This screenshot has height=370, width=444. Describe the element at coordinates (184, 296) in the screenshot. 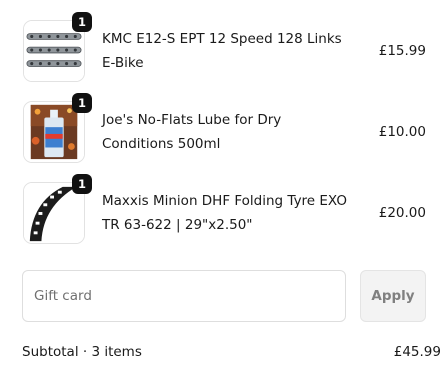

I see `gift-card-input` at that location.